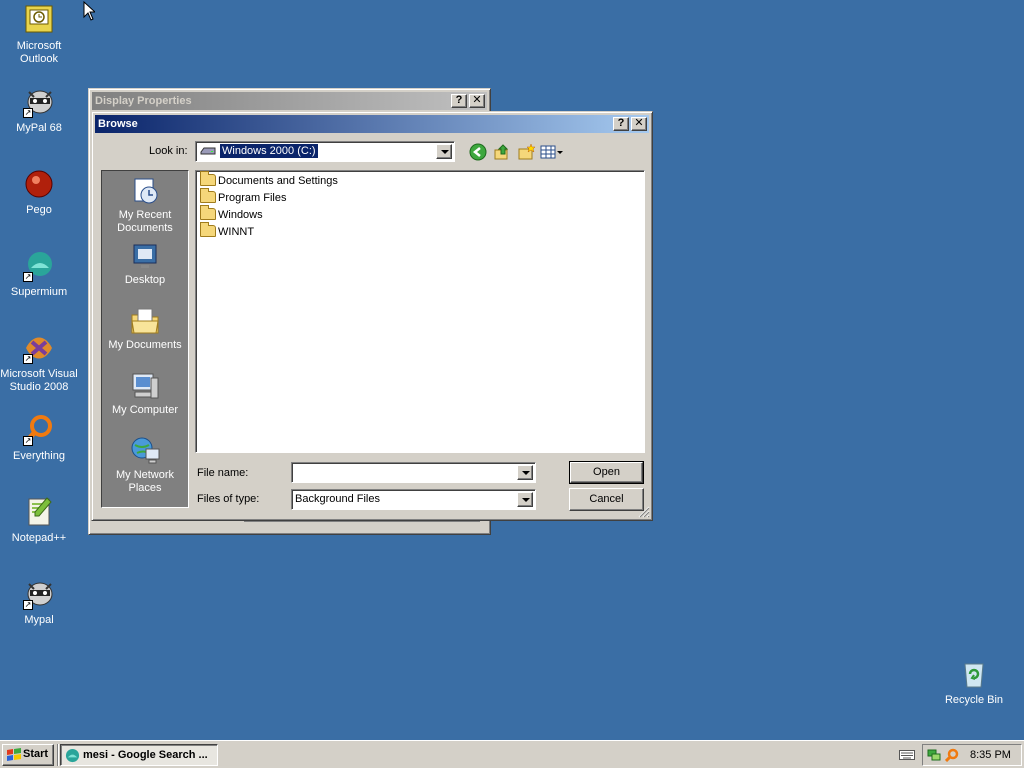 This screenshot has width=1024, height=768. What do you see at coordinates (252, 198) in the screenshot?
I see `file-name: Program Files` at bounding box center [252, 198].